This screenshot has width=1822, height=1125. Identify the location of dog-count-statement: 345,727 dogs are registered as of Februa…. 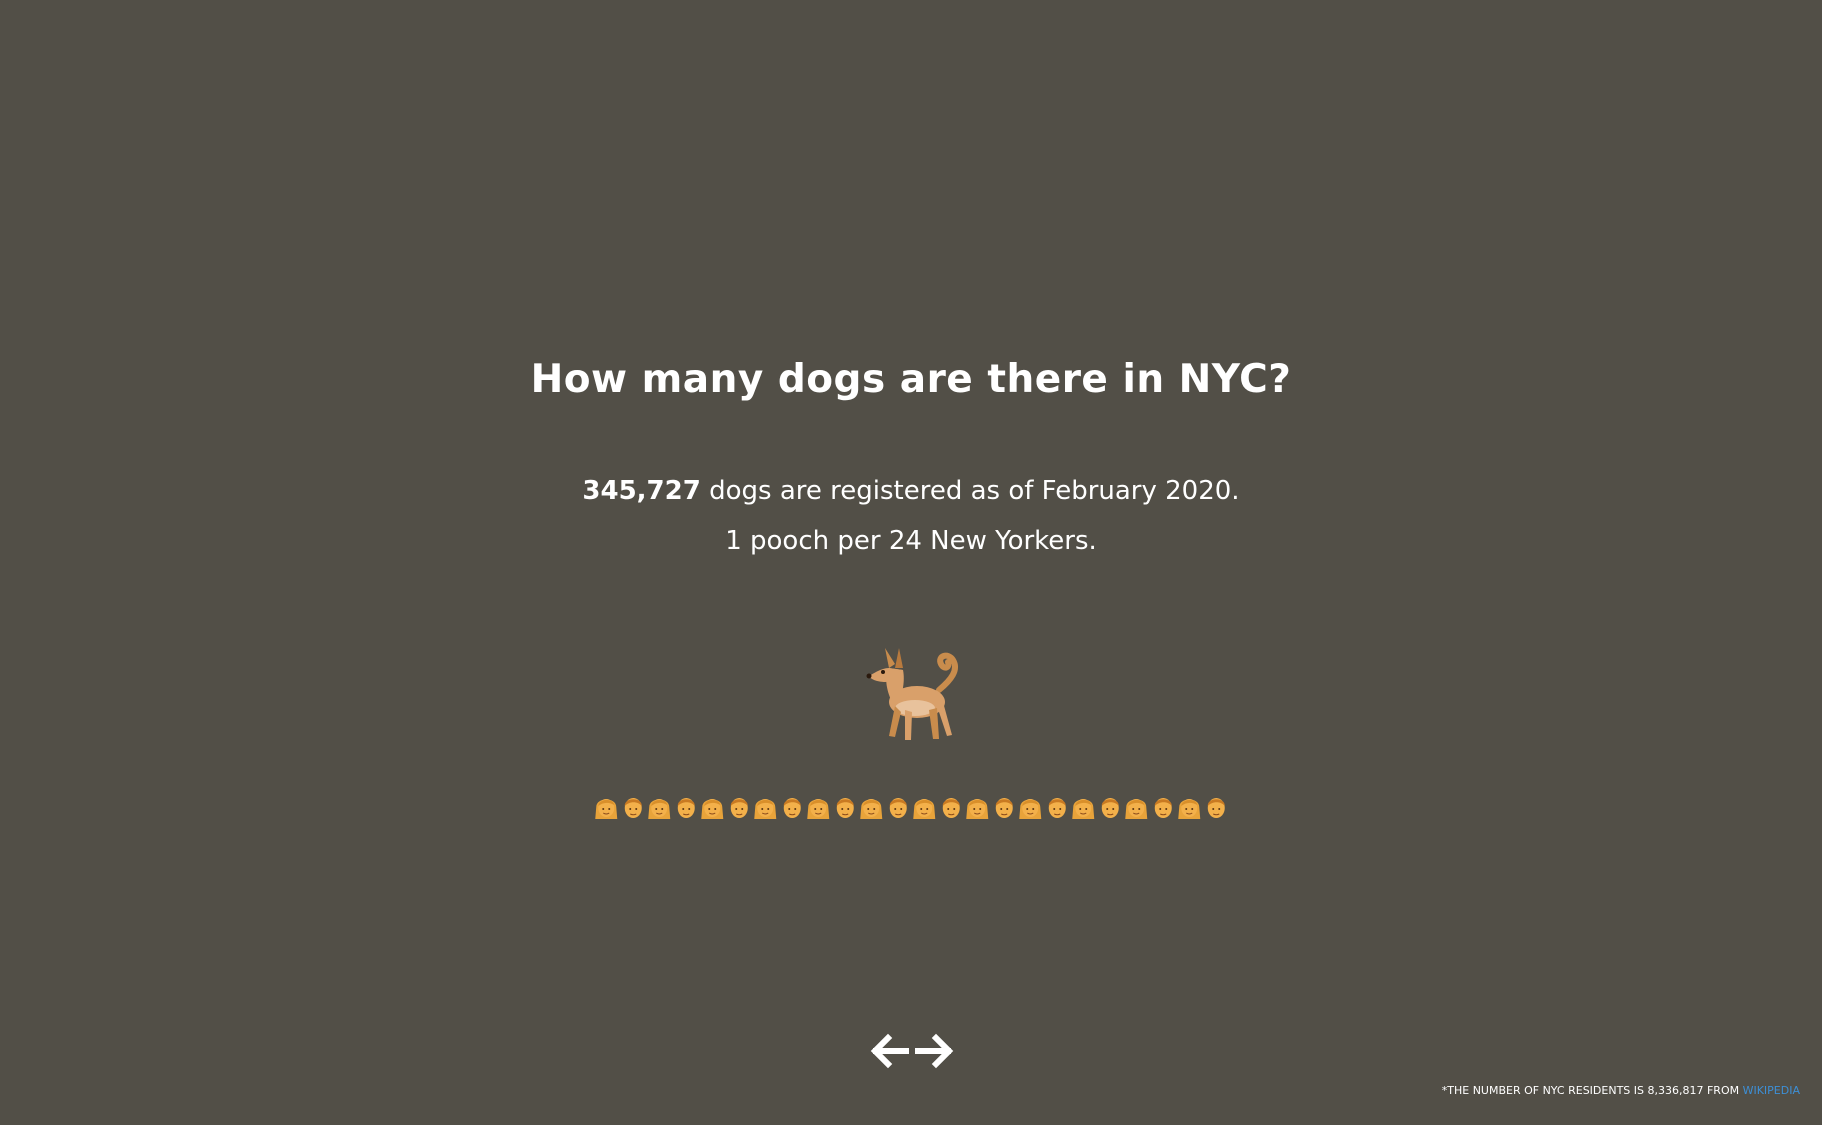
(911, 491).